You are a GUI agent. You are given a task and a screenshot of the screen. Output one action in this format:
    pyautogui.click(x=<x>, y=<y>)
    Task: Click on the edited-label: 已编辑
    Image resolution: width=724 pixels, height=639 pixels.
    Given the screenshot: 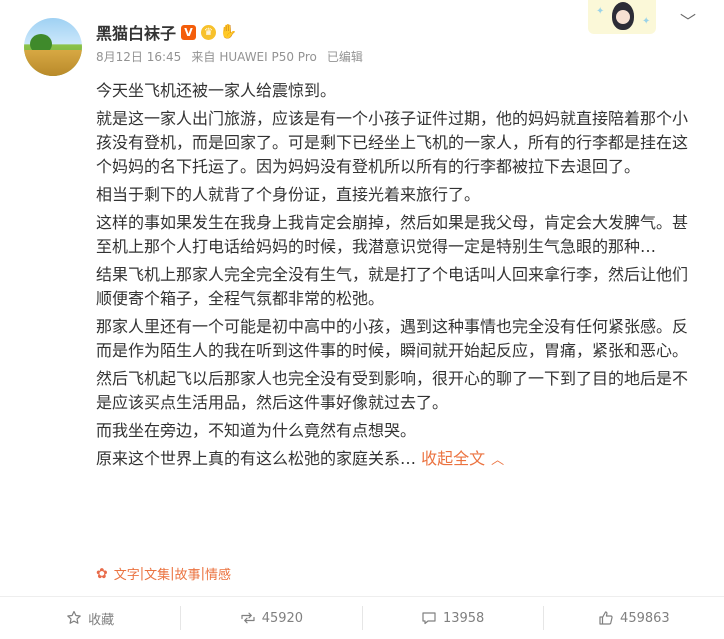 What is the action you would take?
    pyautogui.click(x=345, y=56)
    